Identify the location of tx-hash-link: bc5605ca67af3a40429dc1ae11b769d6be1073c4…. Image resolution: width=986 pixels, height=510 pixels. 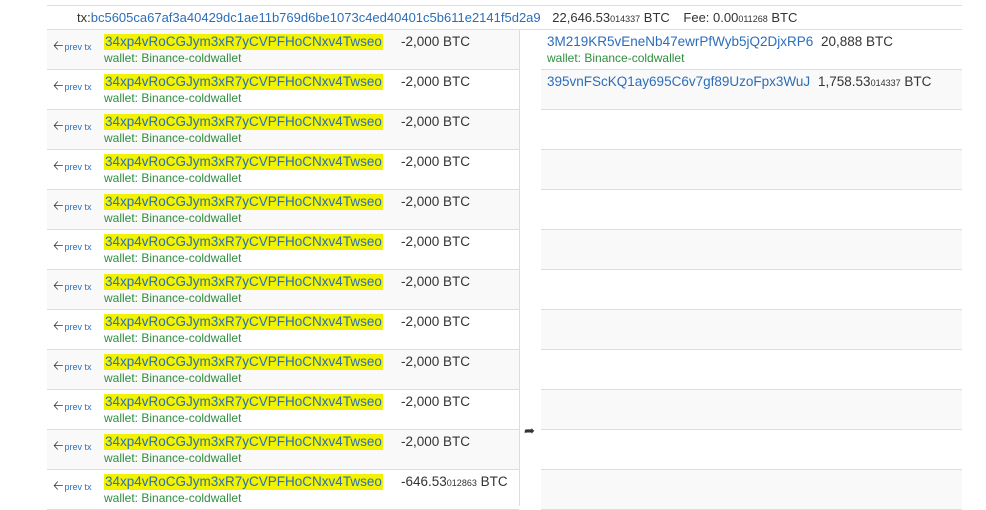
(316, 17).